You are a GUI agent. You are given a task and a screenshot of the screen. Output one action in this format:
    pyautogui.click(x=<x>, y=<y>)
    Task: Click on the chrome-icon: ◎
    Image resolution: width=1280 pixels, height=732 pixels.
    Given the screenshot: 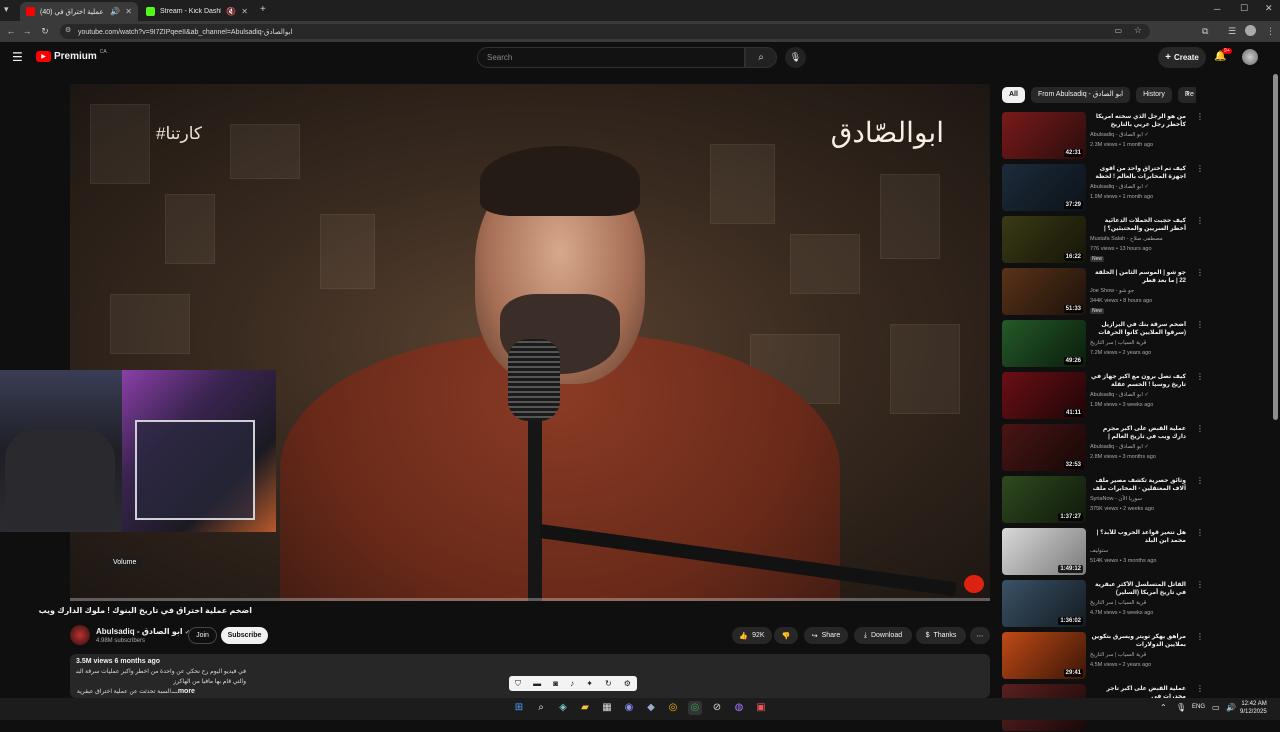 What is the action you would take?
    pyautogui.click(x=673, y=708)
    